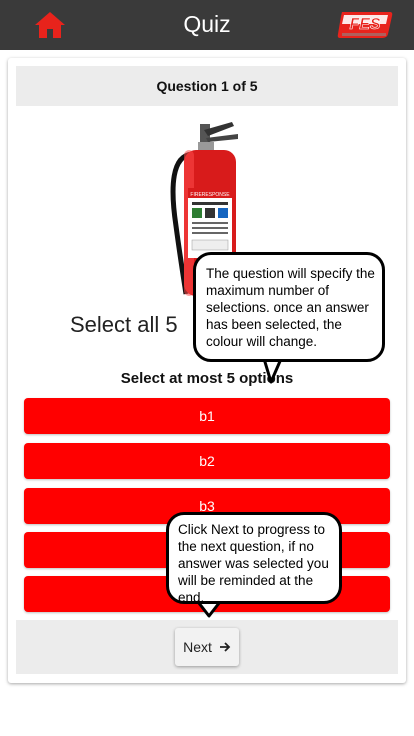 The width and height of the screenshot is (414, 736). I want to click on question-header: Question 1 of 5, so click(207, 86).